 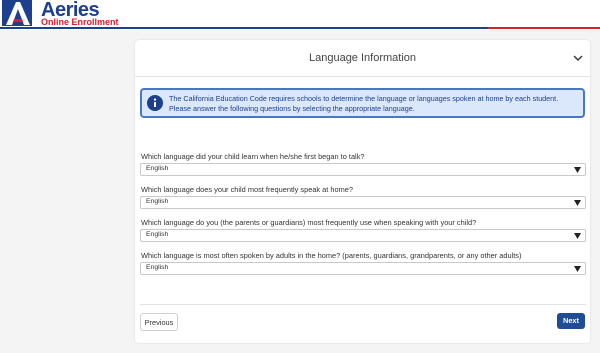 I want to click on info-circle-icon, so click(x=155, y=103).